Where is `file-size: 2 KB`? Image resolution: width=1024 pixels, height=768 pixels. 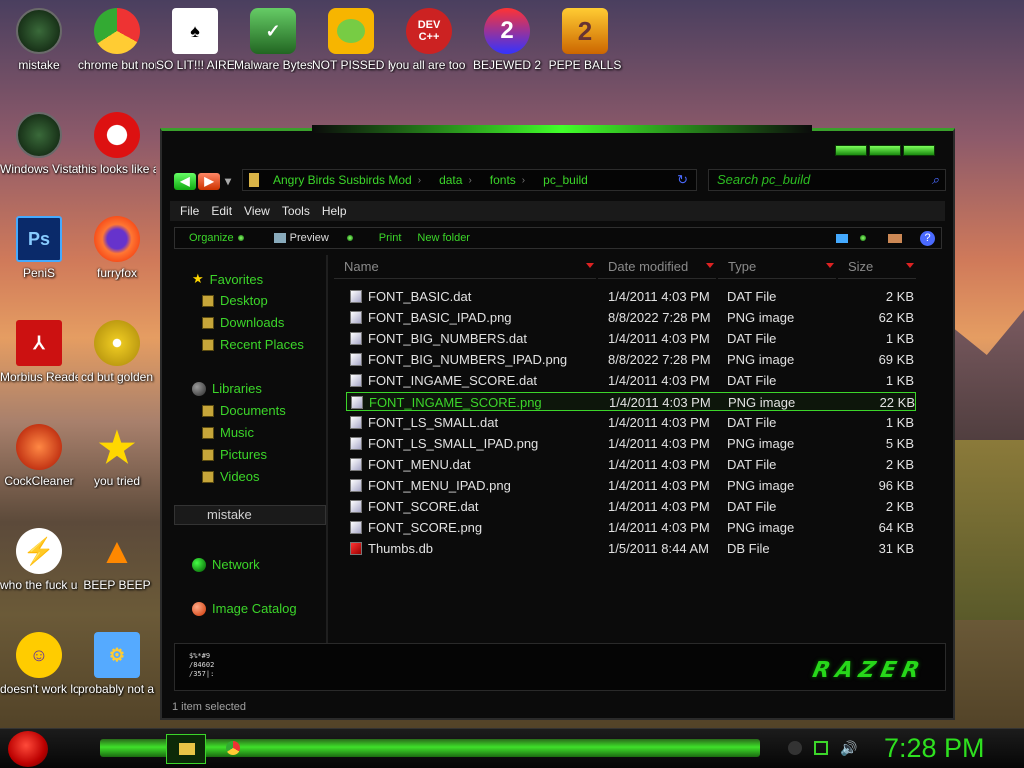 file-size: 2 KB is located at coordinates (899, 464).